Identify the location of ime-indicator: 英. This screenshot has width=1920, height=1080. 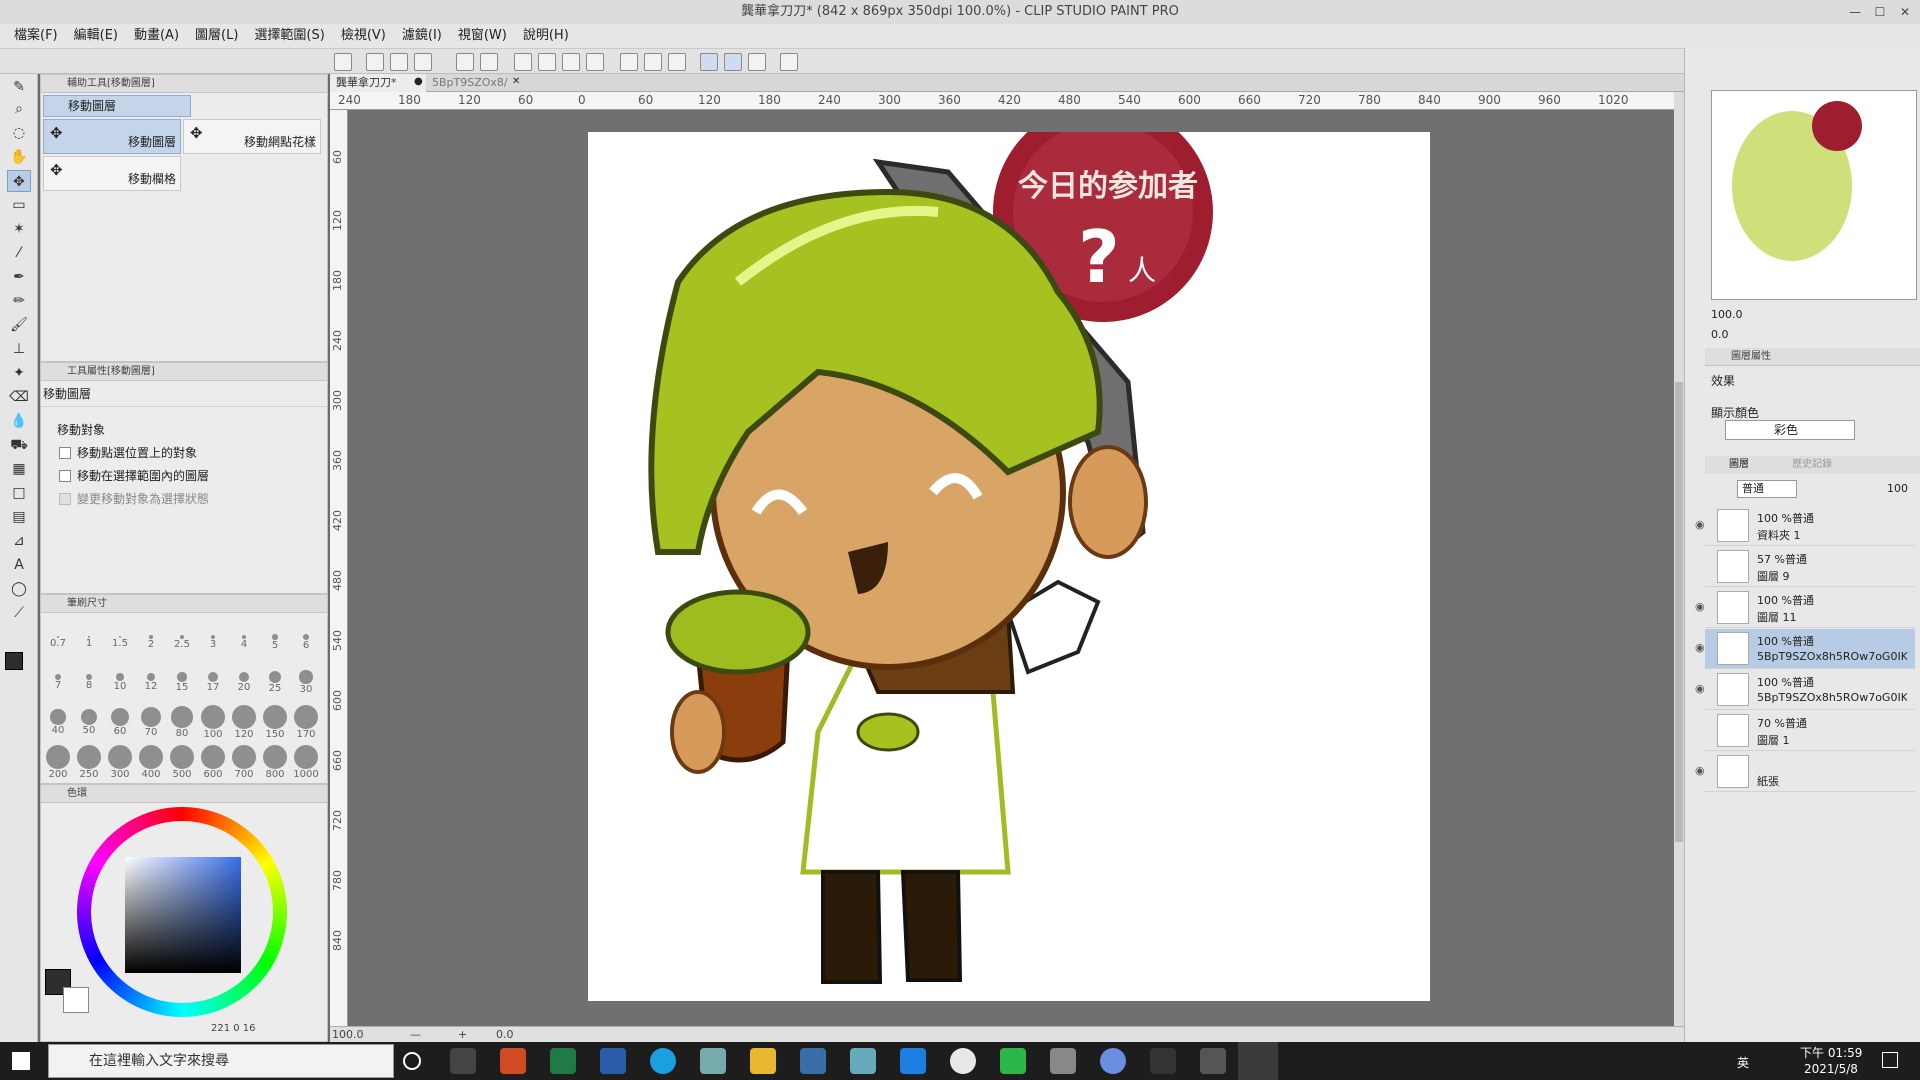
(1743, 1062).